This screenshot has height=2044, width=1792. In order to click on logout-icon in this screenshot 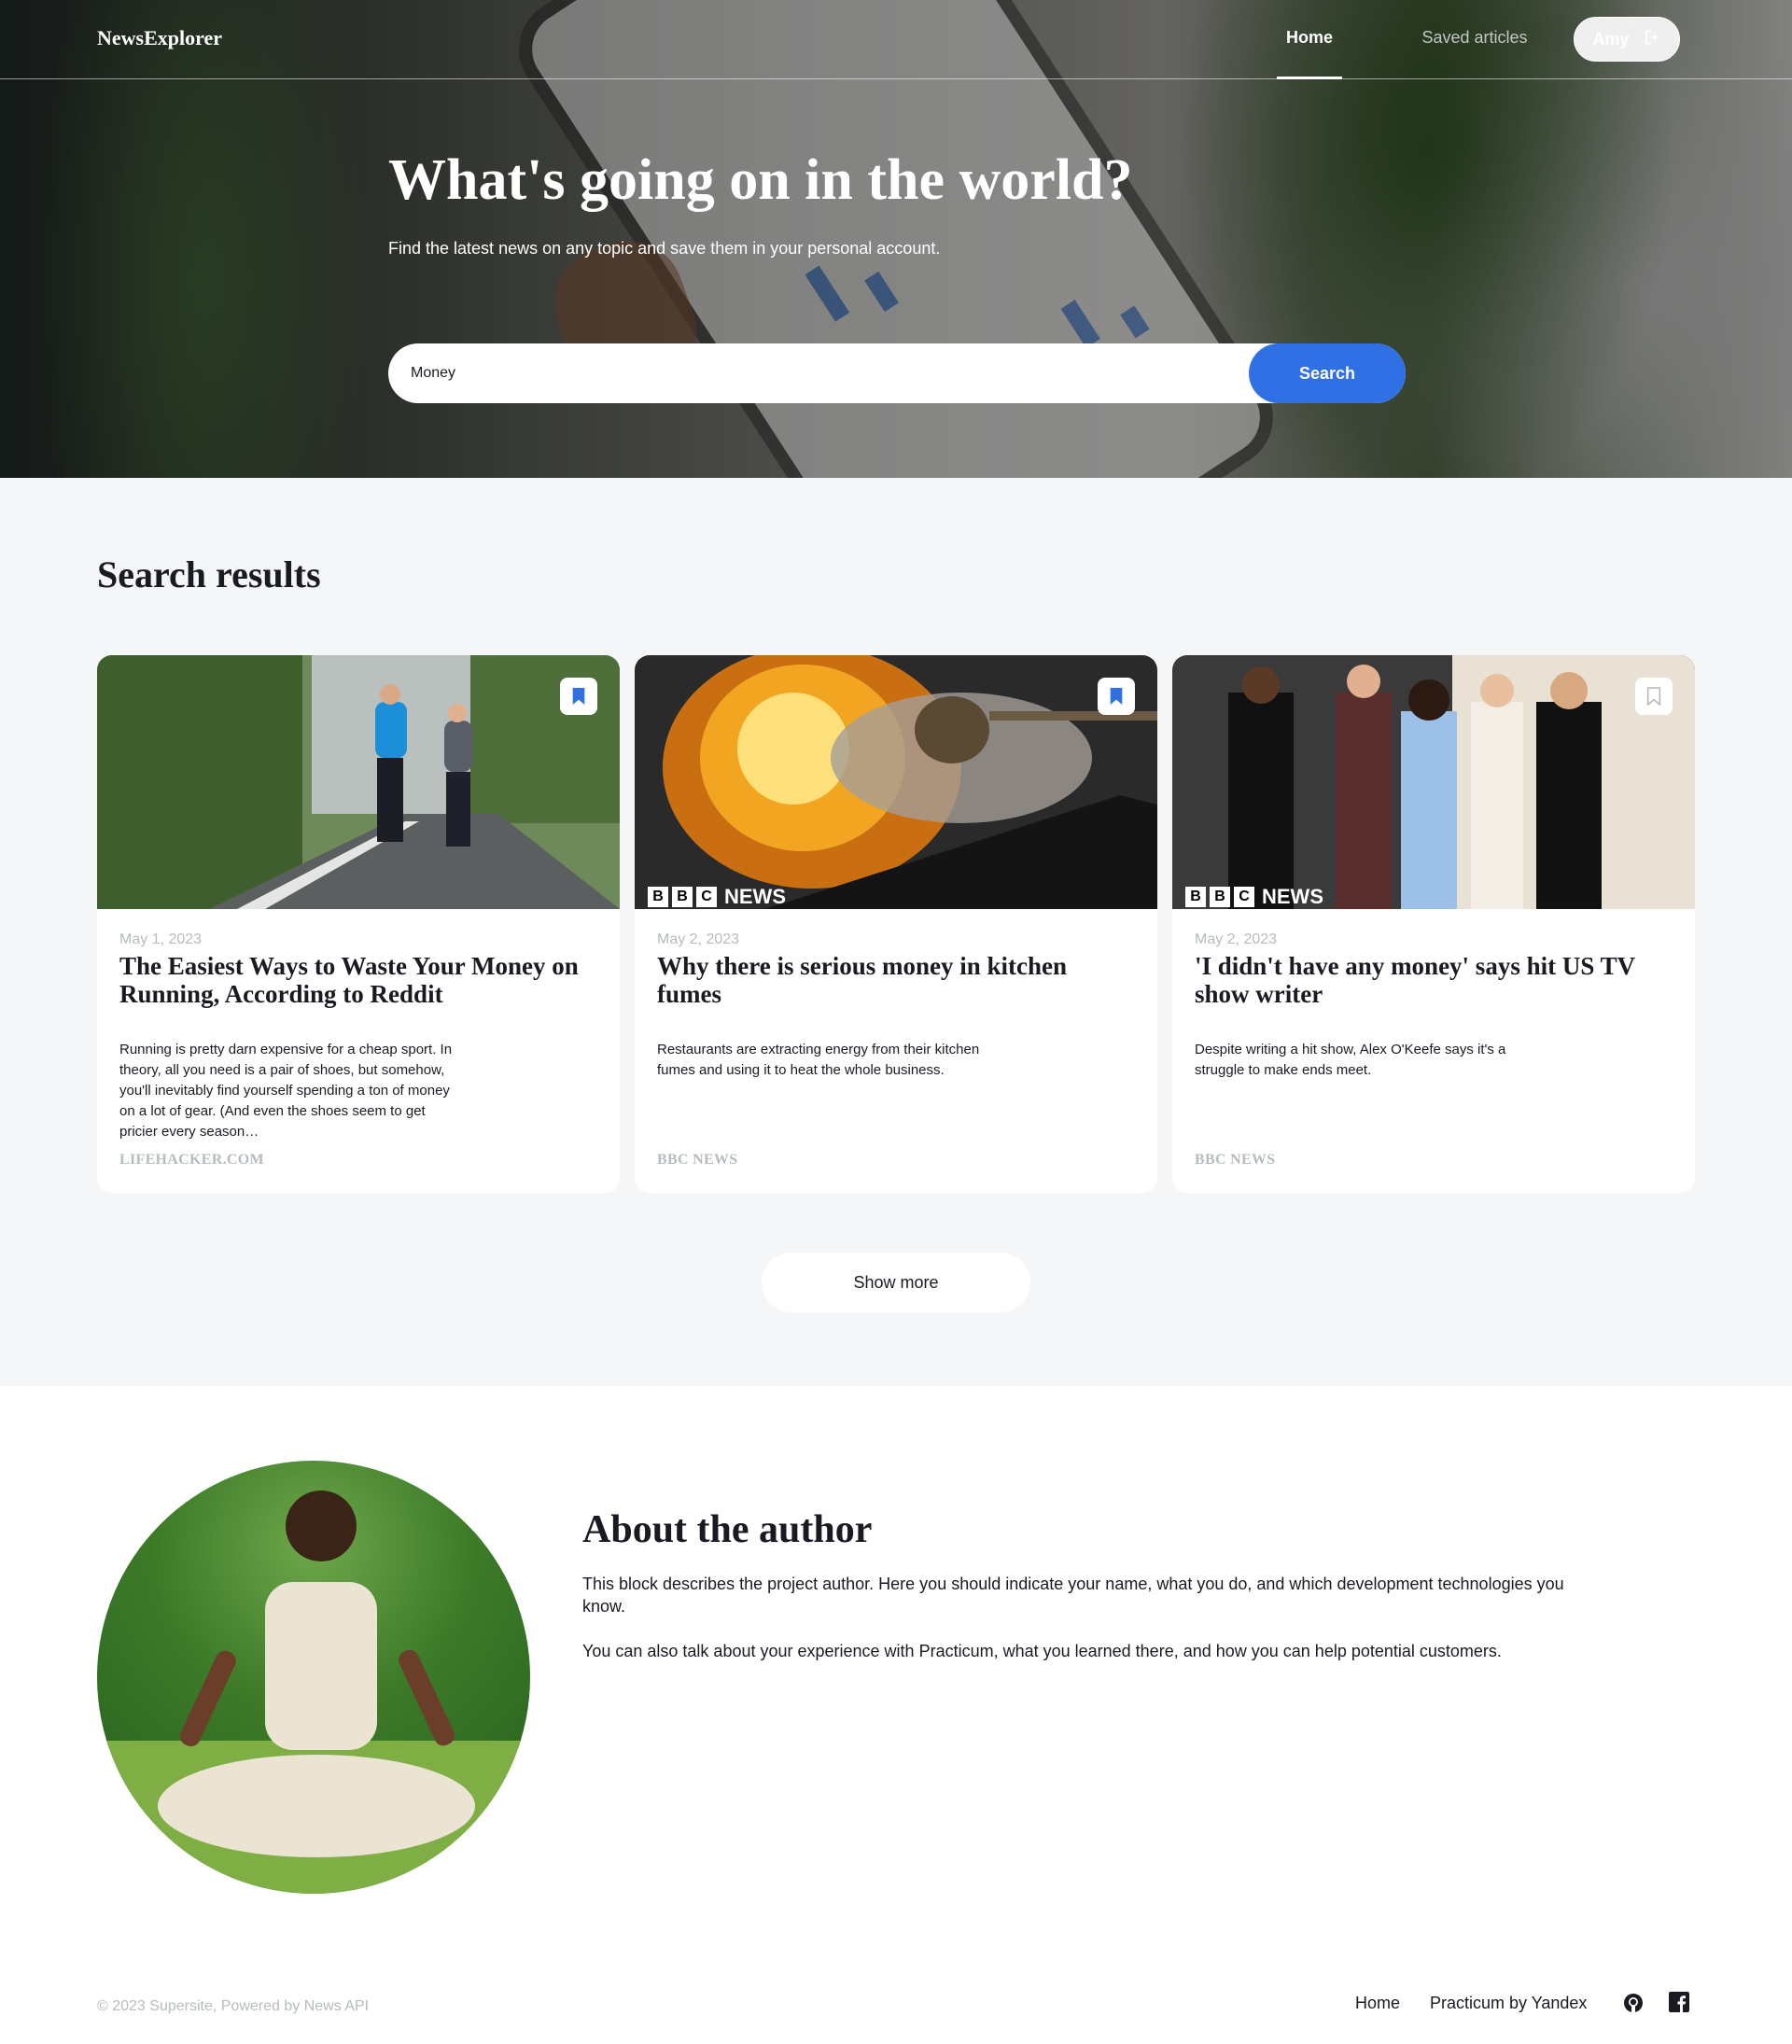, I will do `click(1652, 39)`.